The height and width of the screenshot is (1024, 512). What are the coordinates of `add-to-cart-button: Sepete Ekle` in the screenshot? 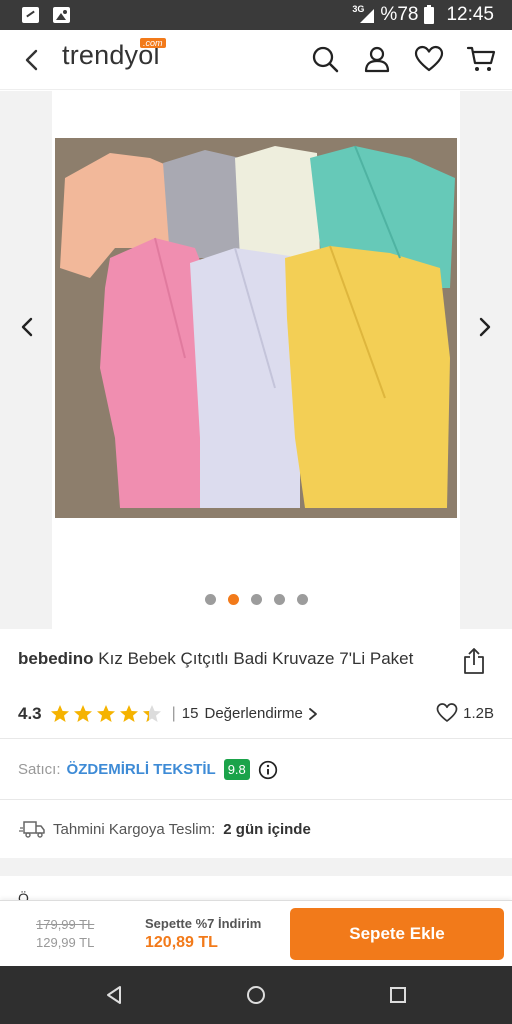 It's located at (397, 934).